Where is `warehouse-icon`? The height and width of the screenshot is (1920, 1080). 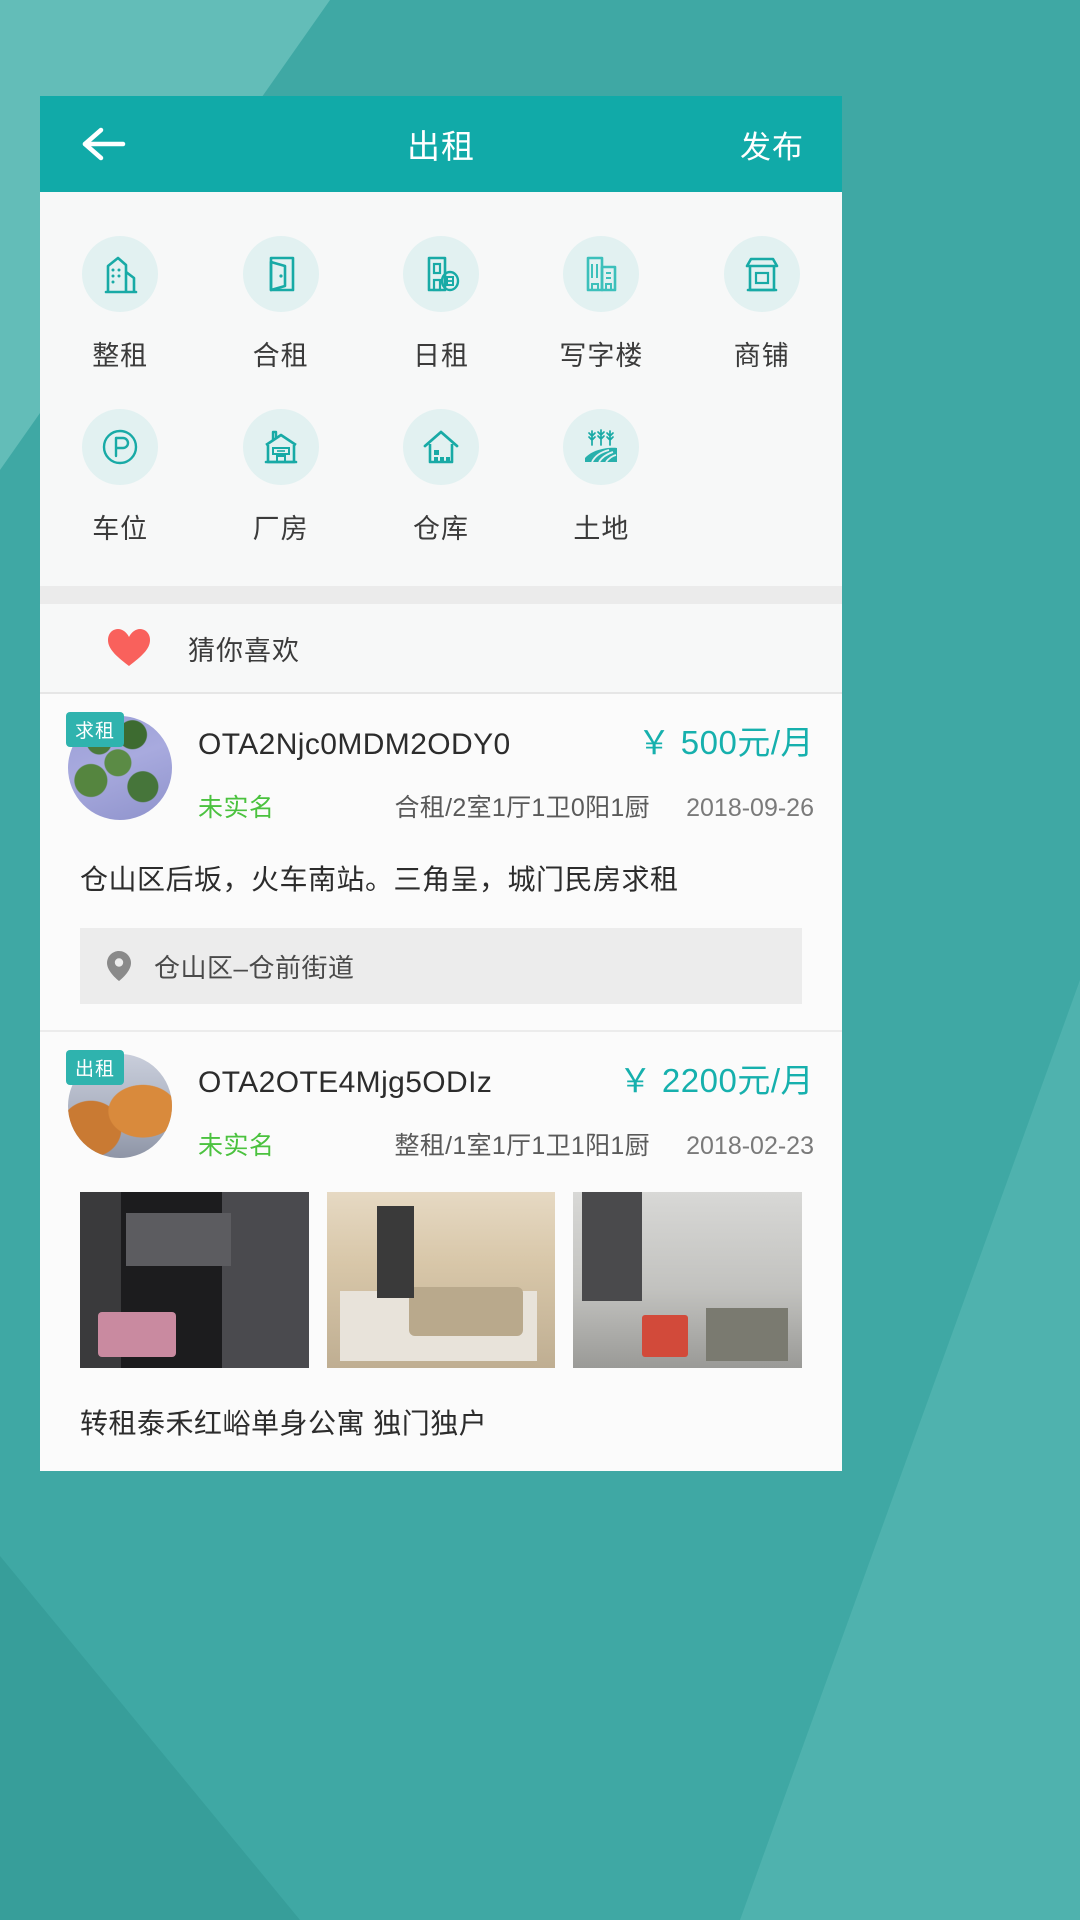
warehouse-icon is located at coordinates (441, 447).